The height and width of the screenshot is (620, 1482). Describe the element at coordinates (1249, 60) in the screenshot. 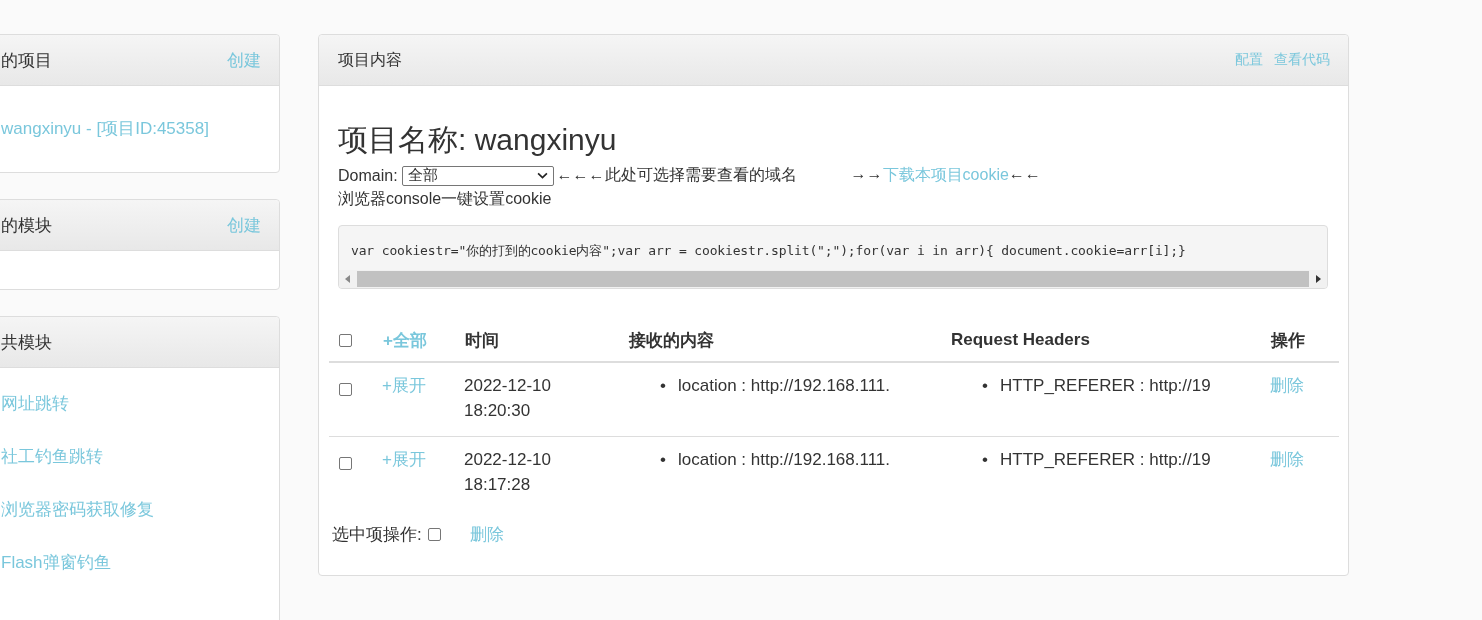

I see `header-link: 配置` at that location.